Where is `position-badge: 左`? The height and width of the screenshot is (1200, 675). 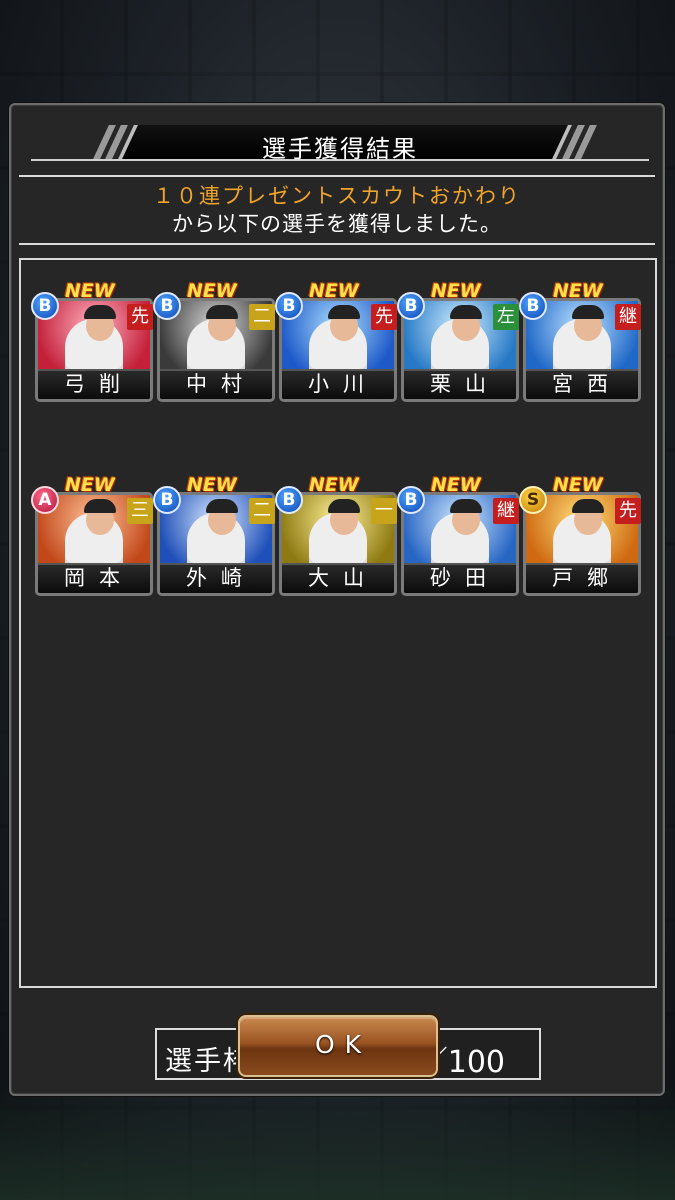 position-badge: 左 is located at coordinates (506, 317).